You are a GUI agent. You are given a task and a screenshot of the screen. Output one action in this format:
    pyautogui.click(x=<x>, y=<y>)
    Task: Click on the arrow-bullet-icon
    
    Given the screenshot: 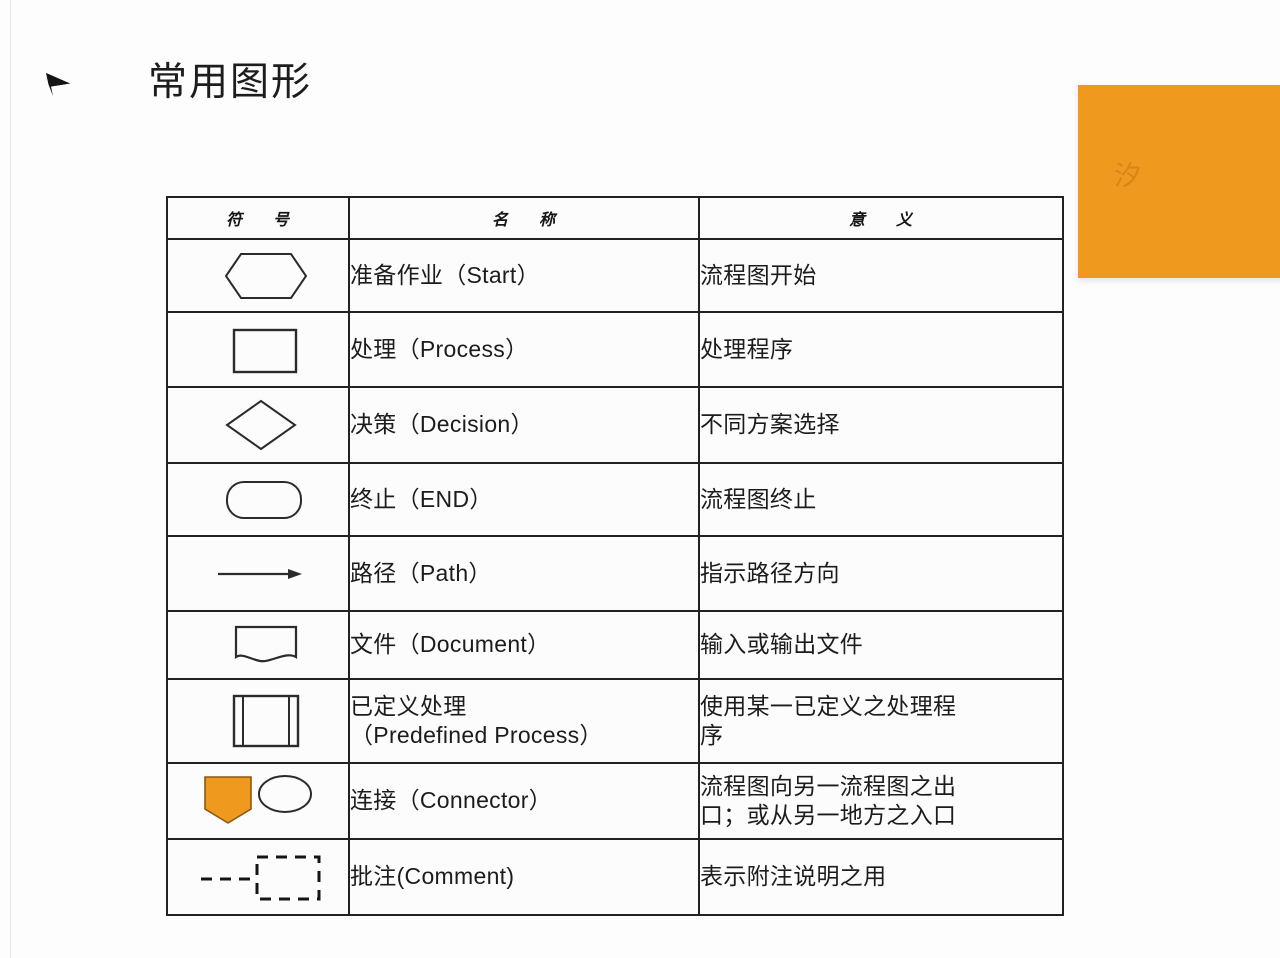 What is the action you would take?
    pyautogui.click(x=57, y=83)
    